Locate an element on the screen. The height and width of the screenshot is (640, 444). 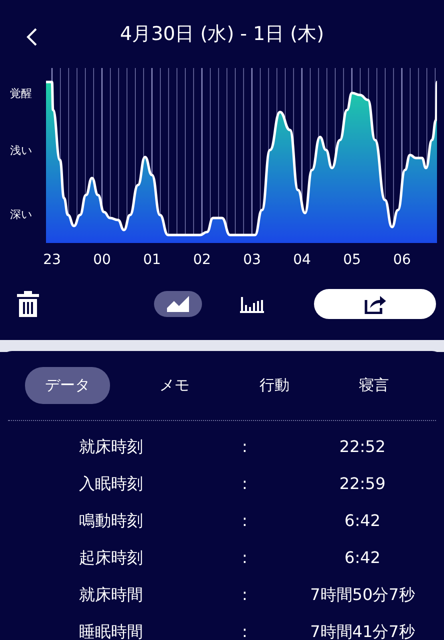
axis-label: 覚醒 is located at coordinates (21, 94).